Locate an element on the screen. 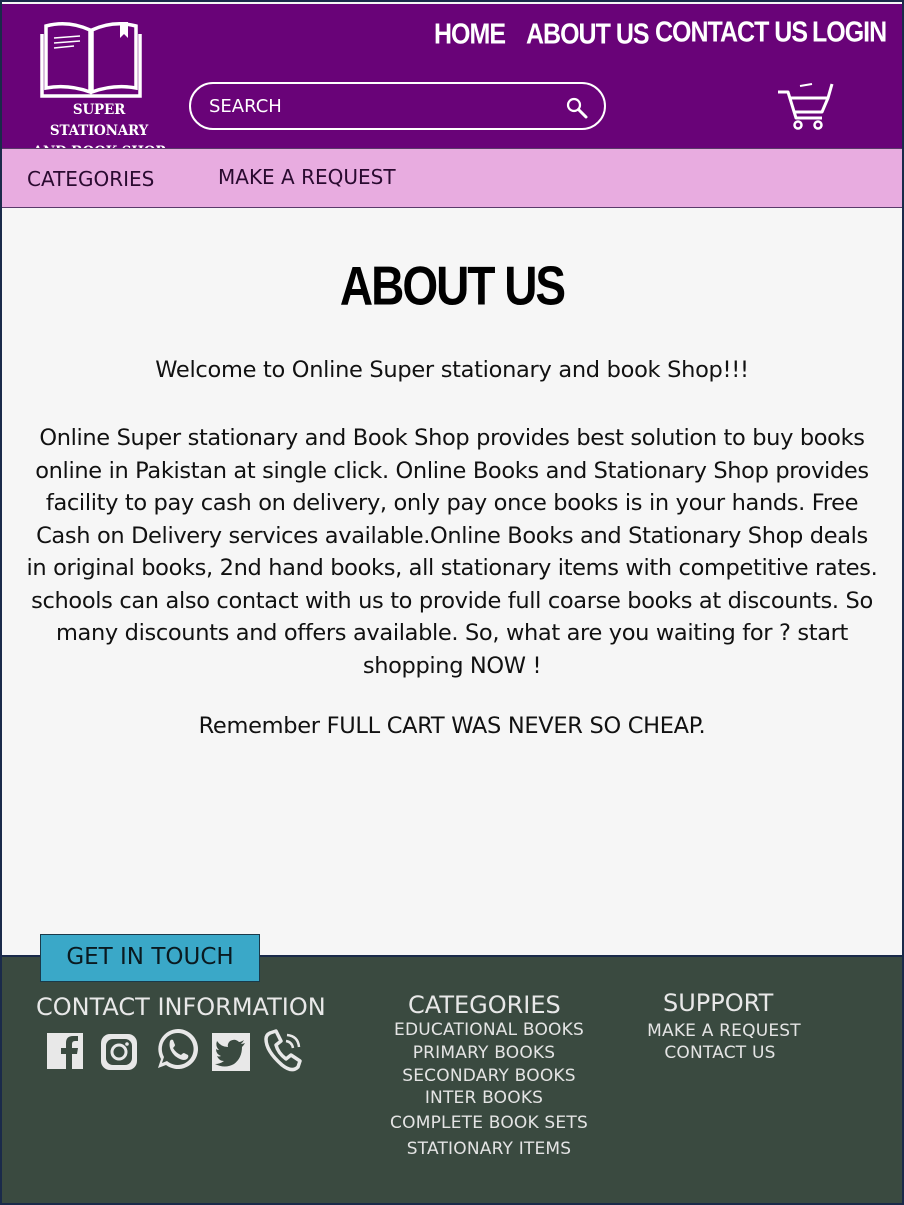 The image size is (904, 1205). remember-text: Remember FULL CART WAS NEVER SO CHEAP. is located at coordinates (452, 726).